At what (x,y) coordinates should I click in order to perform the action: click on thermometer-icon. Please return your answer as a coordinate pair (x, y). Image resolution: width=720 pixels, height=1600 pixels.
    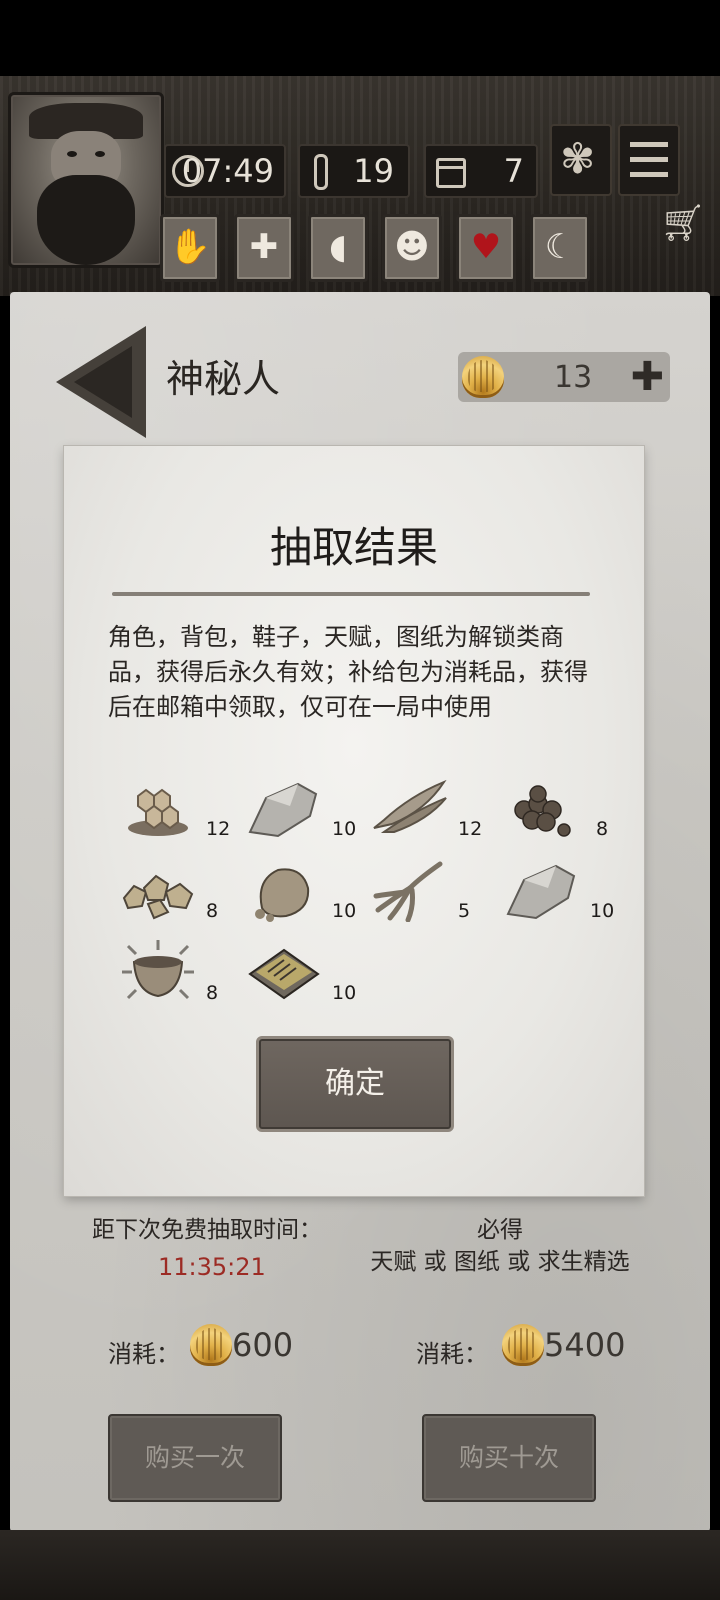
    Looking at the image, I should click on (321, 172).